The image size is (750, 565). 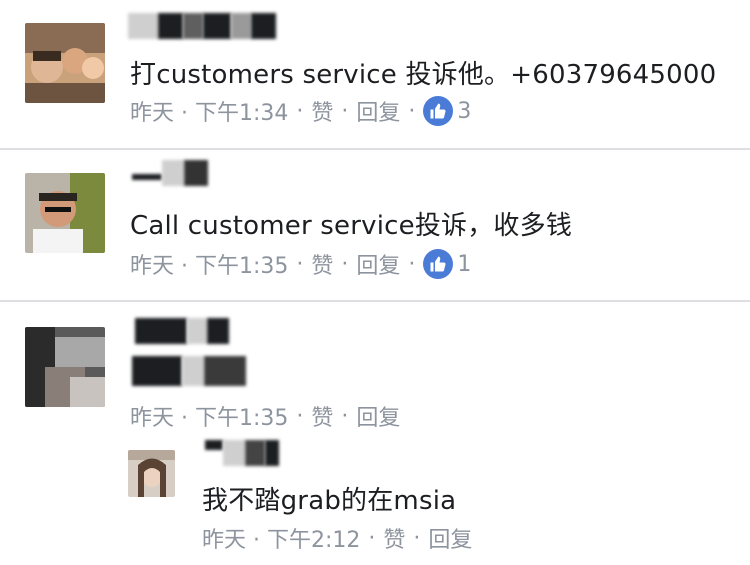 I want to click on comment-time: 昨天 · 下午1:34, so click(x=209, y=111).